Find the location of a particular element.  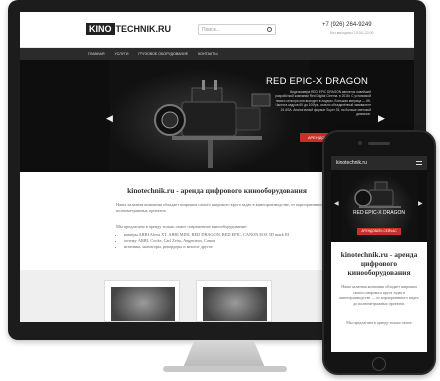

mobile-site-title: kinotechnik.ru is located at coordinates (351, 163).